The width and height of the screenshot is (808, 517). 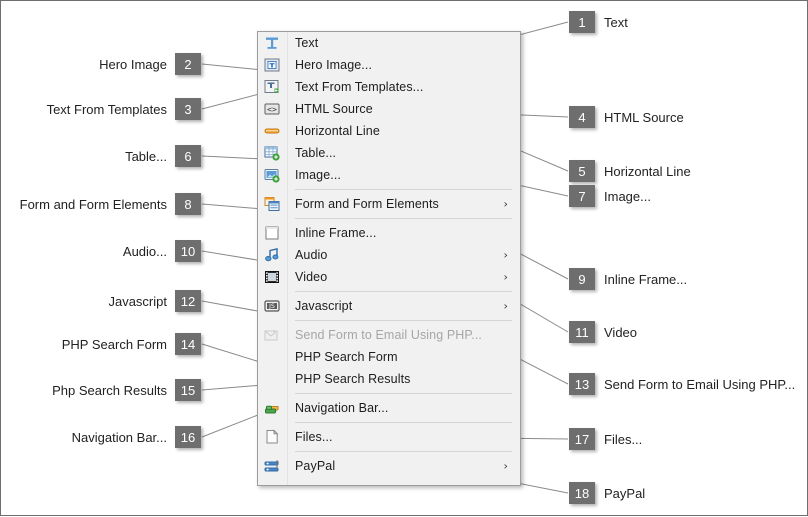 What do you see at coordinates (647, 171) in the screenshot?
I see `callout-label: Horizontal Line` at bounding box center [647, 171].